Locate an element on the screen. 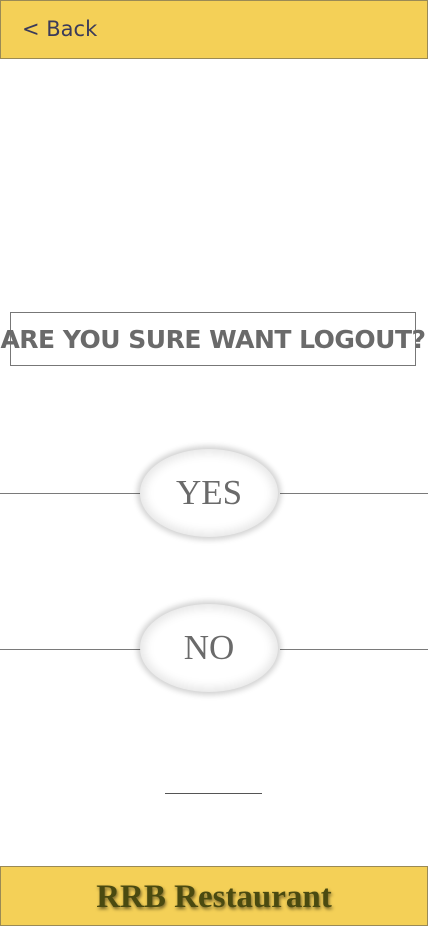 The image size is (428, 926). logout-question-box: Are you sure want logout? is located at coordinates (213, 339).